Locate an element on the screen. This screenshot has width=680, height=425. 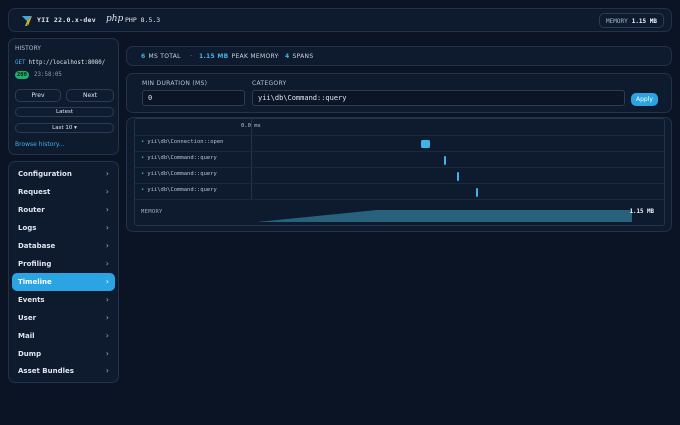
request-url: GET http://localhost:8080/ is located at coordinates (60, 63).